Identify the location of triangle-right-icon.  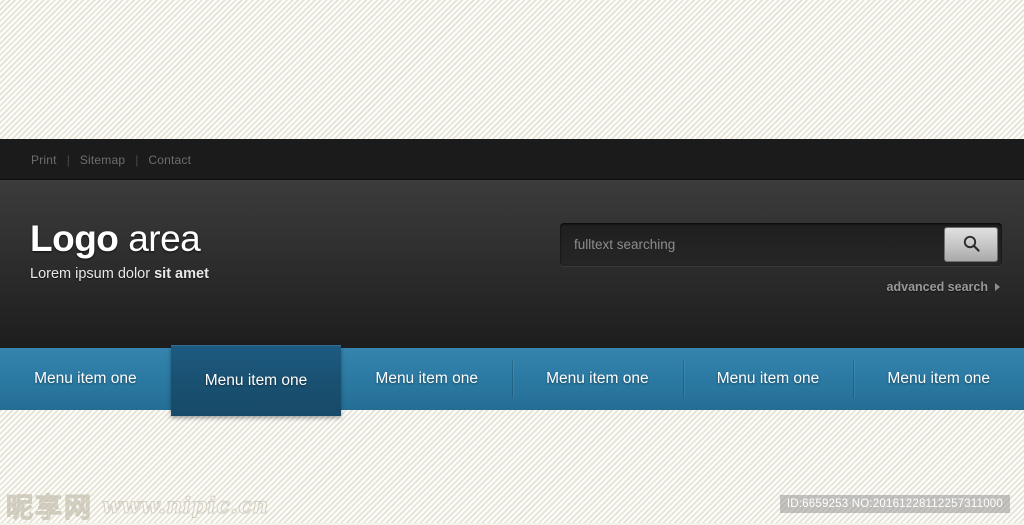
(997, 287).